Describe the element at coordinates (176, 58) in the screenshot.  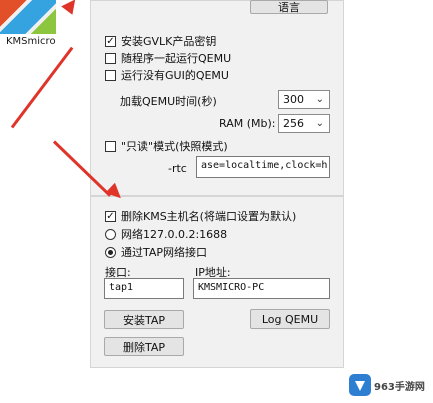
I see `run-with-qemu-label: 随程序一起运行QEMU` at that location.